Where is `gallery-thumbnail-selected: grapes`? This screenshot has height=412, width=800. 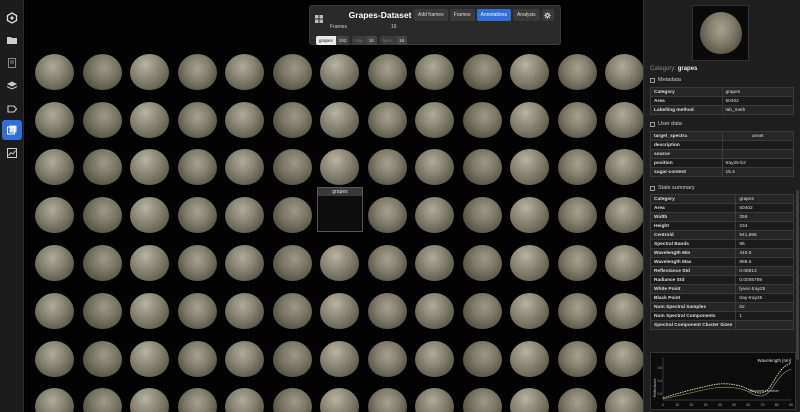
gallery-thumbnail-selected: grapes is located at coordinates (340, 213).